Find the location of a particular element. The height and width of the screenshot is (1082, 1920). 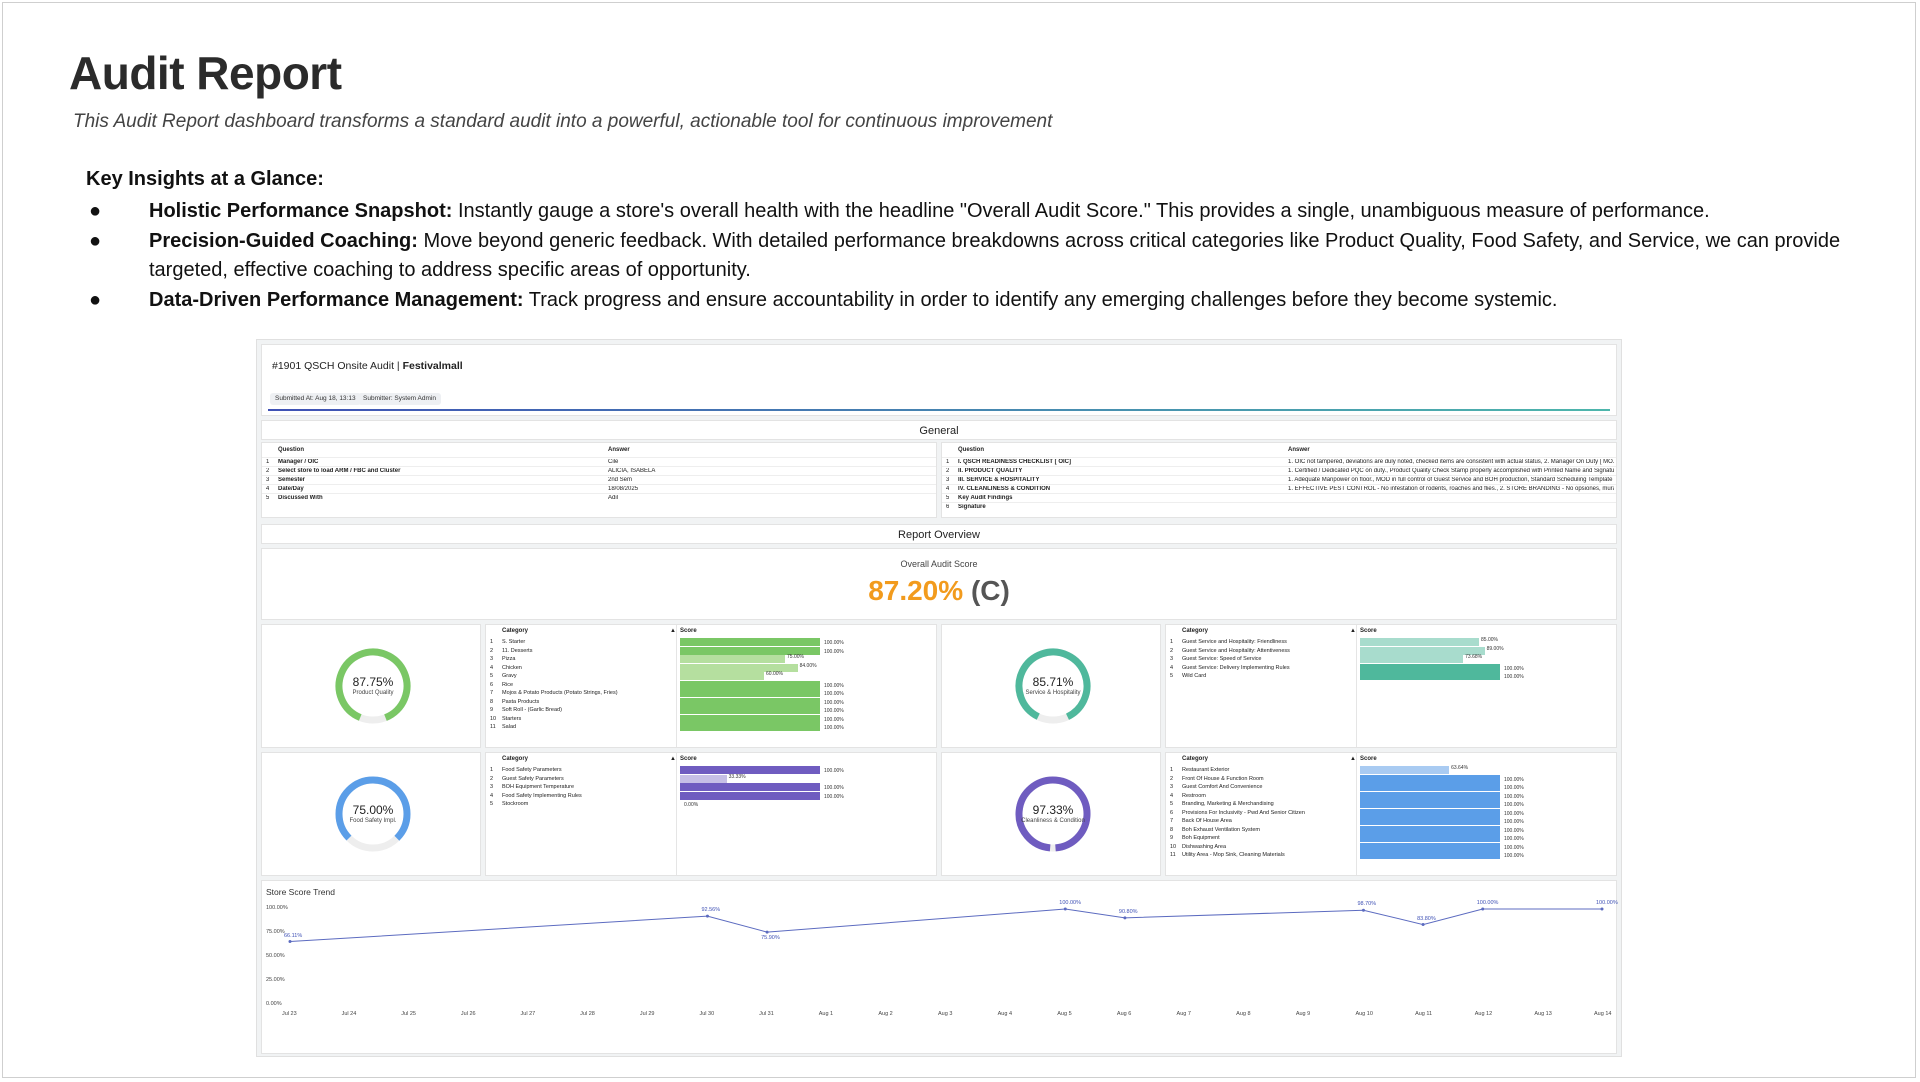

row-number: 11 is located at coordinates (1173, 855).